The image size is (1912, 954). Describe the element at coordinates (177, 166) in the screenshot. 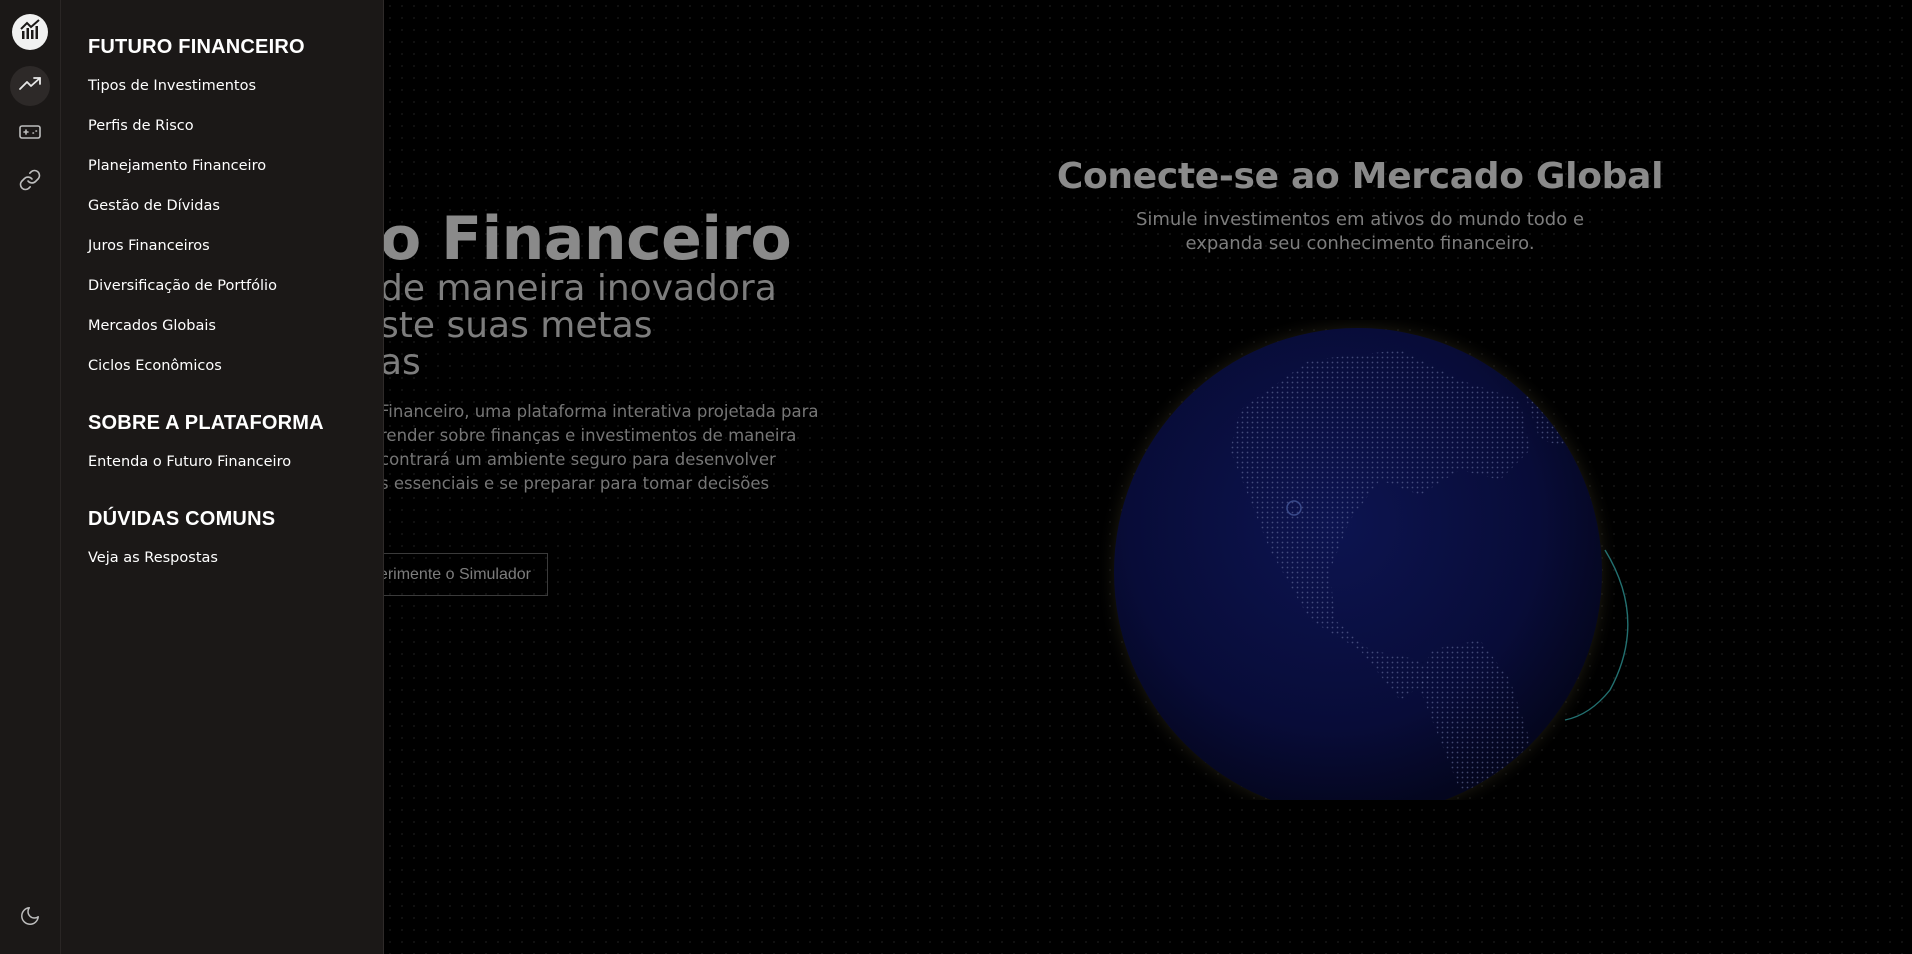

I see `menu-item-planejamento-financeiro: Planejamento Financeiro` at that location.